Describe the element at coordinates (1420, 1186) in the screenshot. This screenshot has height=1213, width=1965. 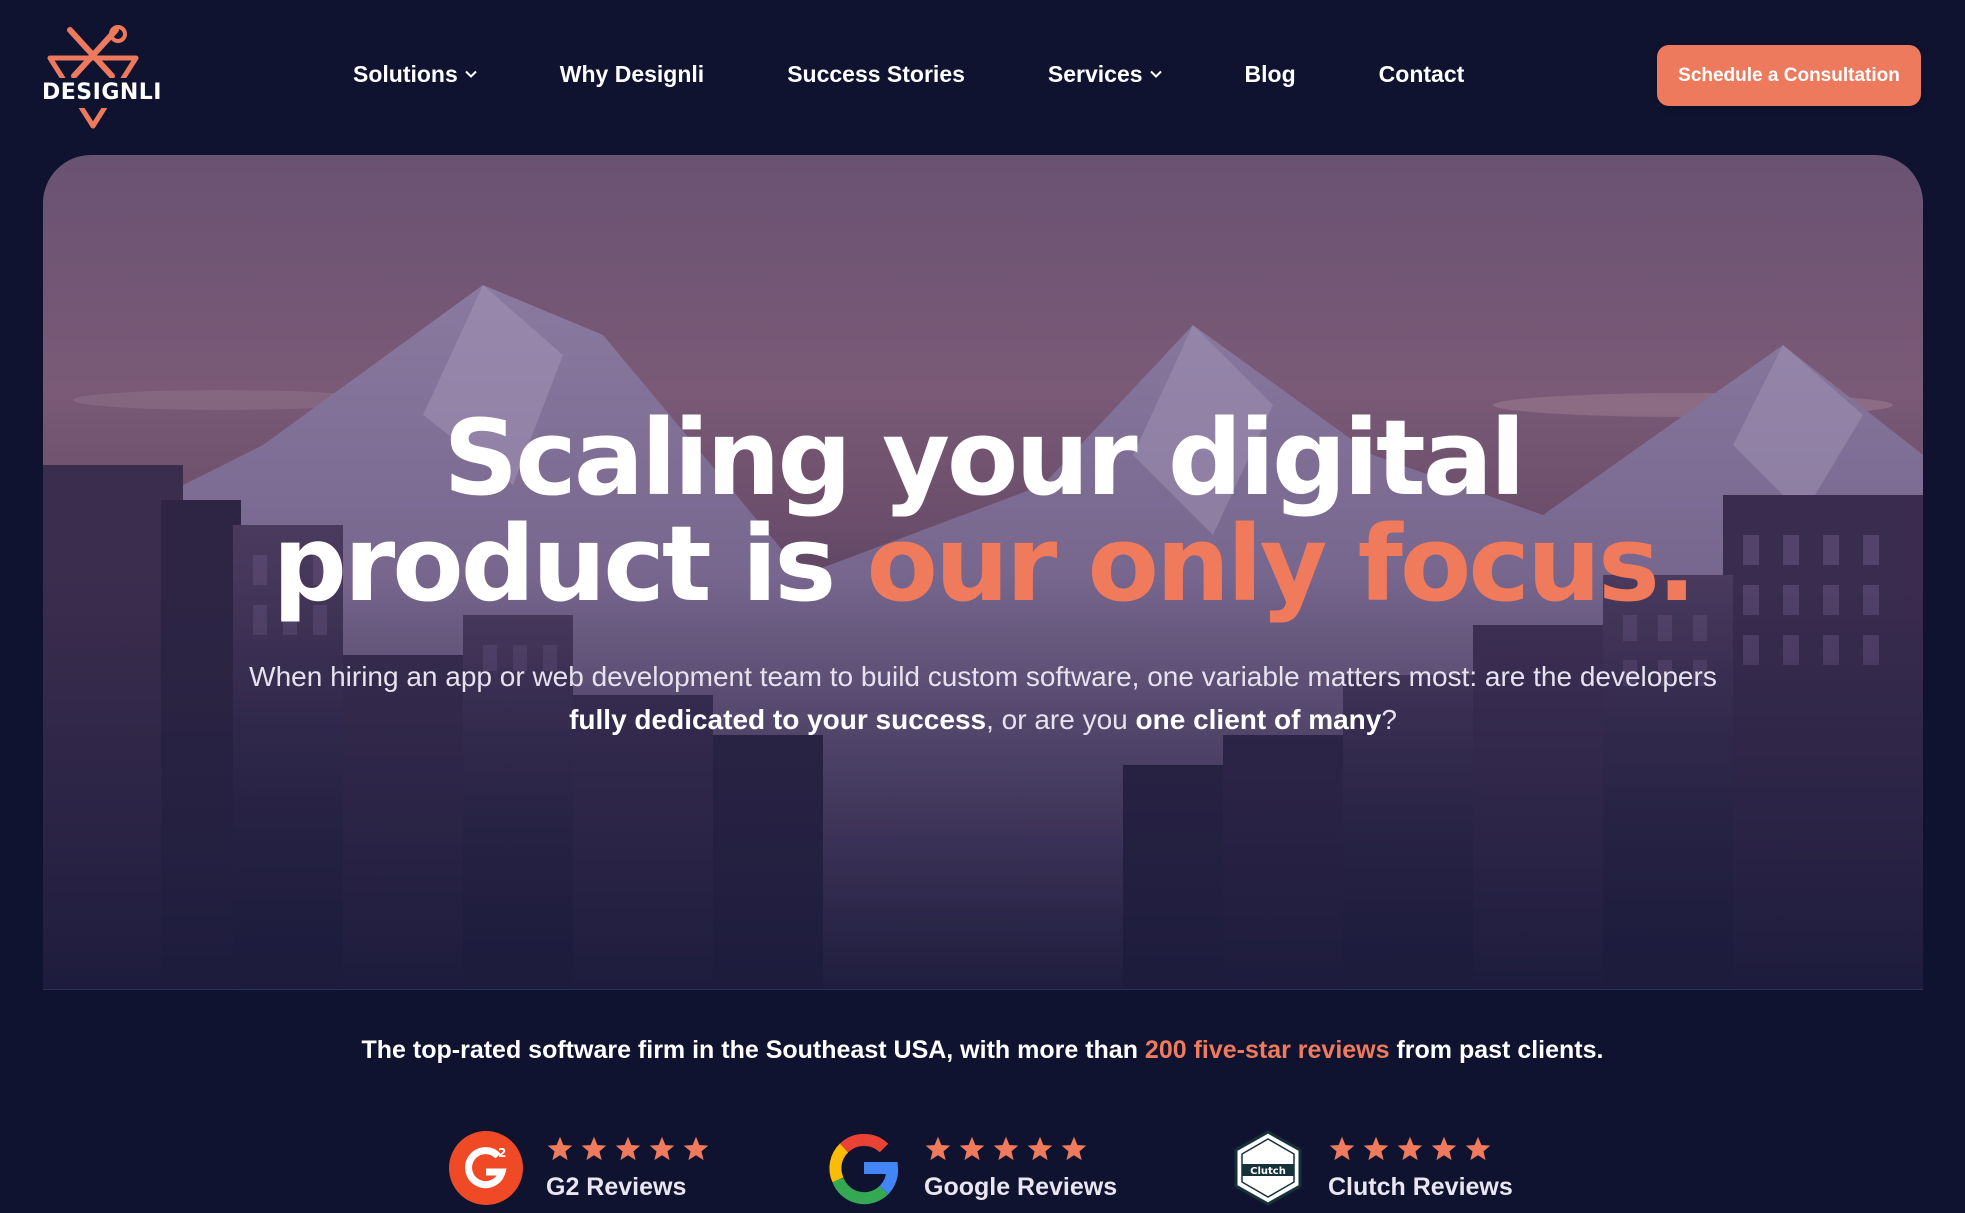
I see `clutch-reviews-label: Clutch Reviews` at that location.